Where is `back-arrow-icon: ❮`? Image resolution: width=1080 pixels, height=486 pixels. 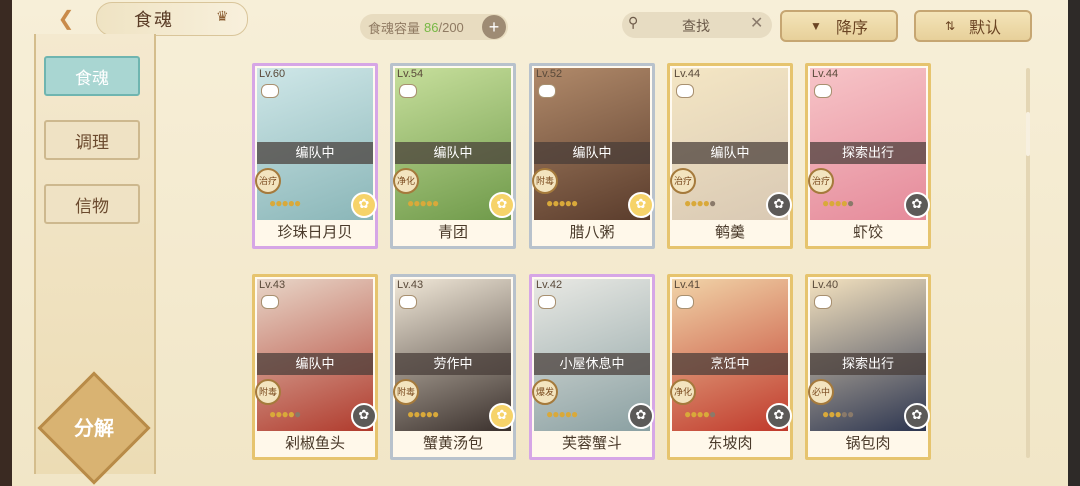 back-arrow-icon: ❮ is located at coordinates (66, 18).